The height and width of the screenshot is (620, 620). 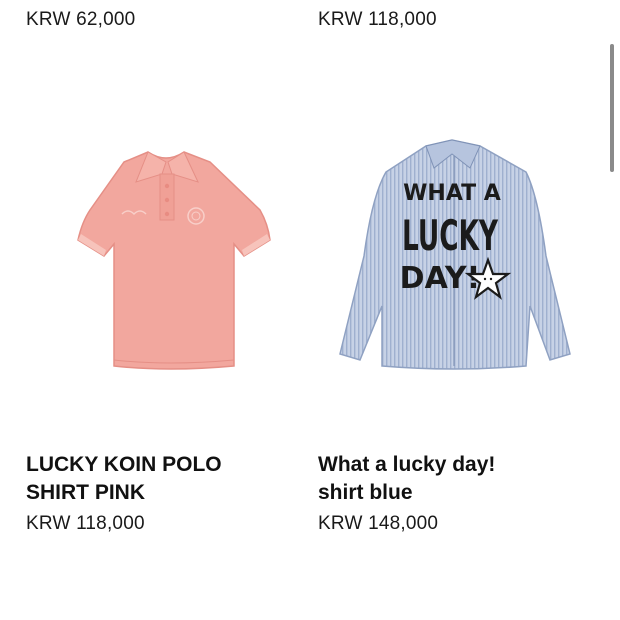 What do you see at coordinates (124, 464) in the screenshot?
I see `product-name-line: LUCKY KOIN POLO` at bounding box center [124, 464].